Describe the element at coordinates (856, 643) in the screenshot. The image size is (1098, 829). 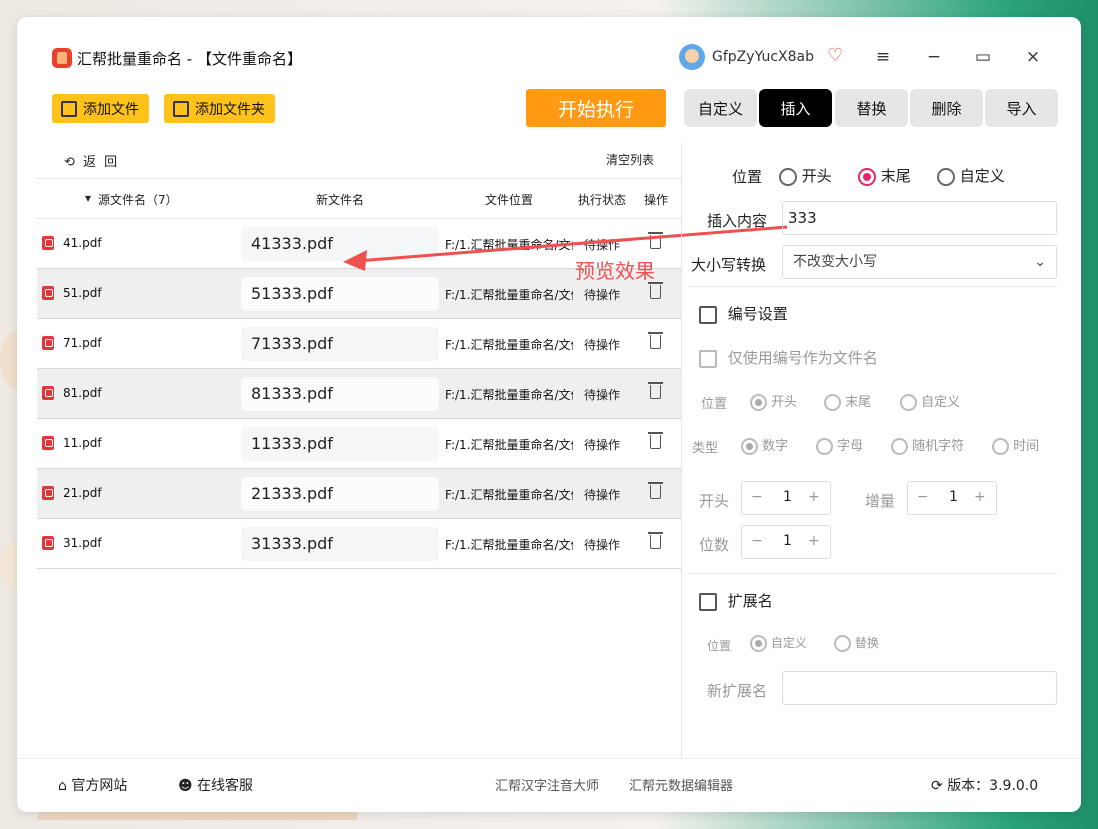
I see `ext-replace-option: 替换` at that location.